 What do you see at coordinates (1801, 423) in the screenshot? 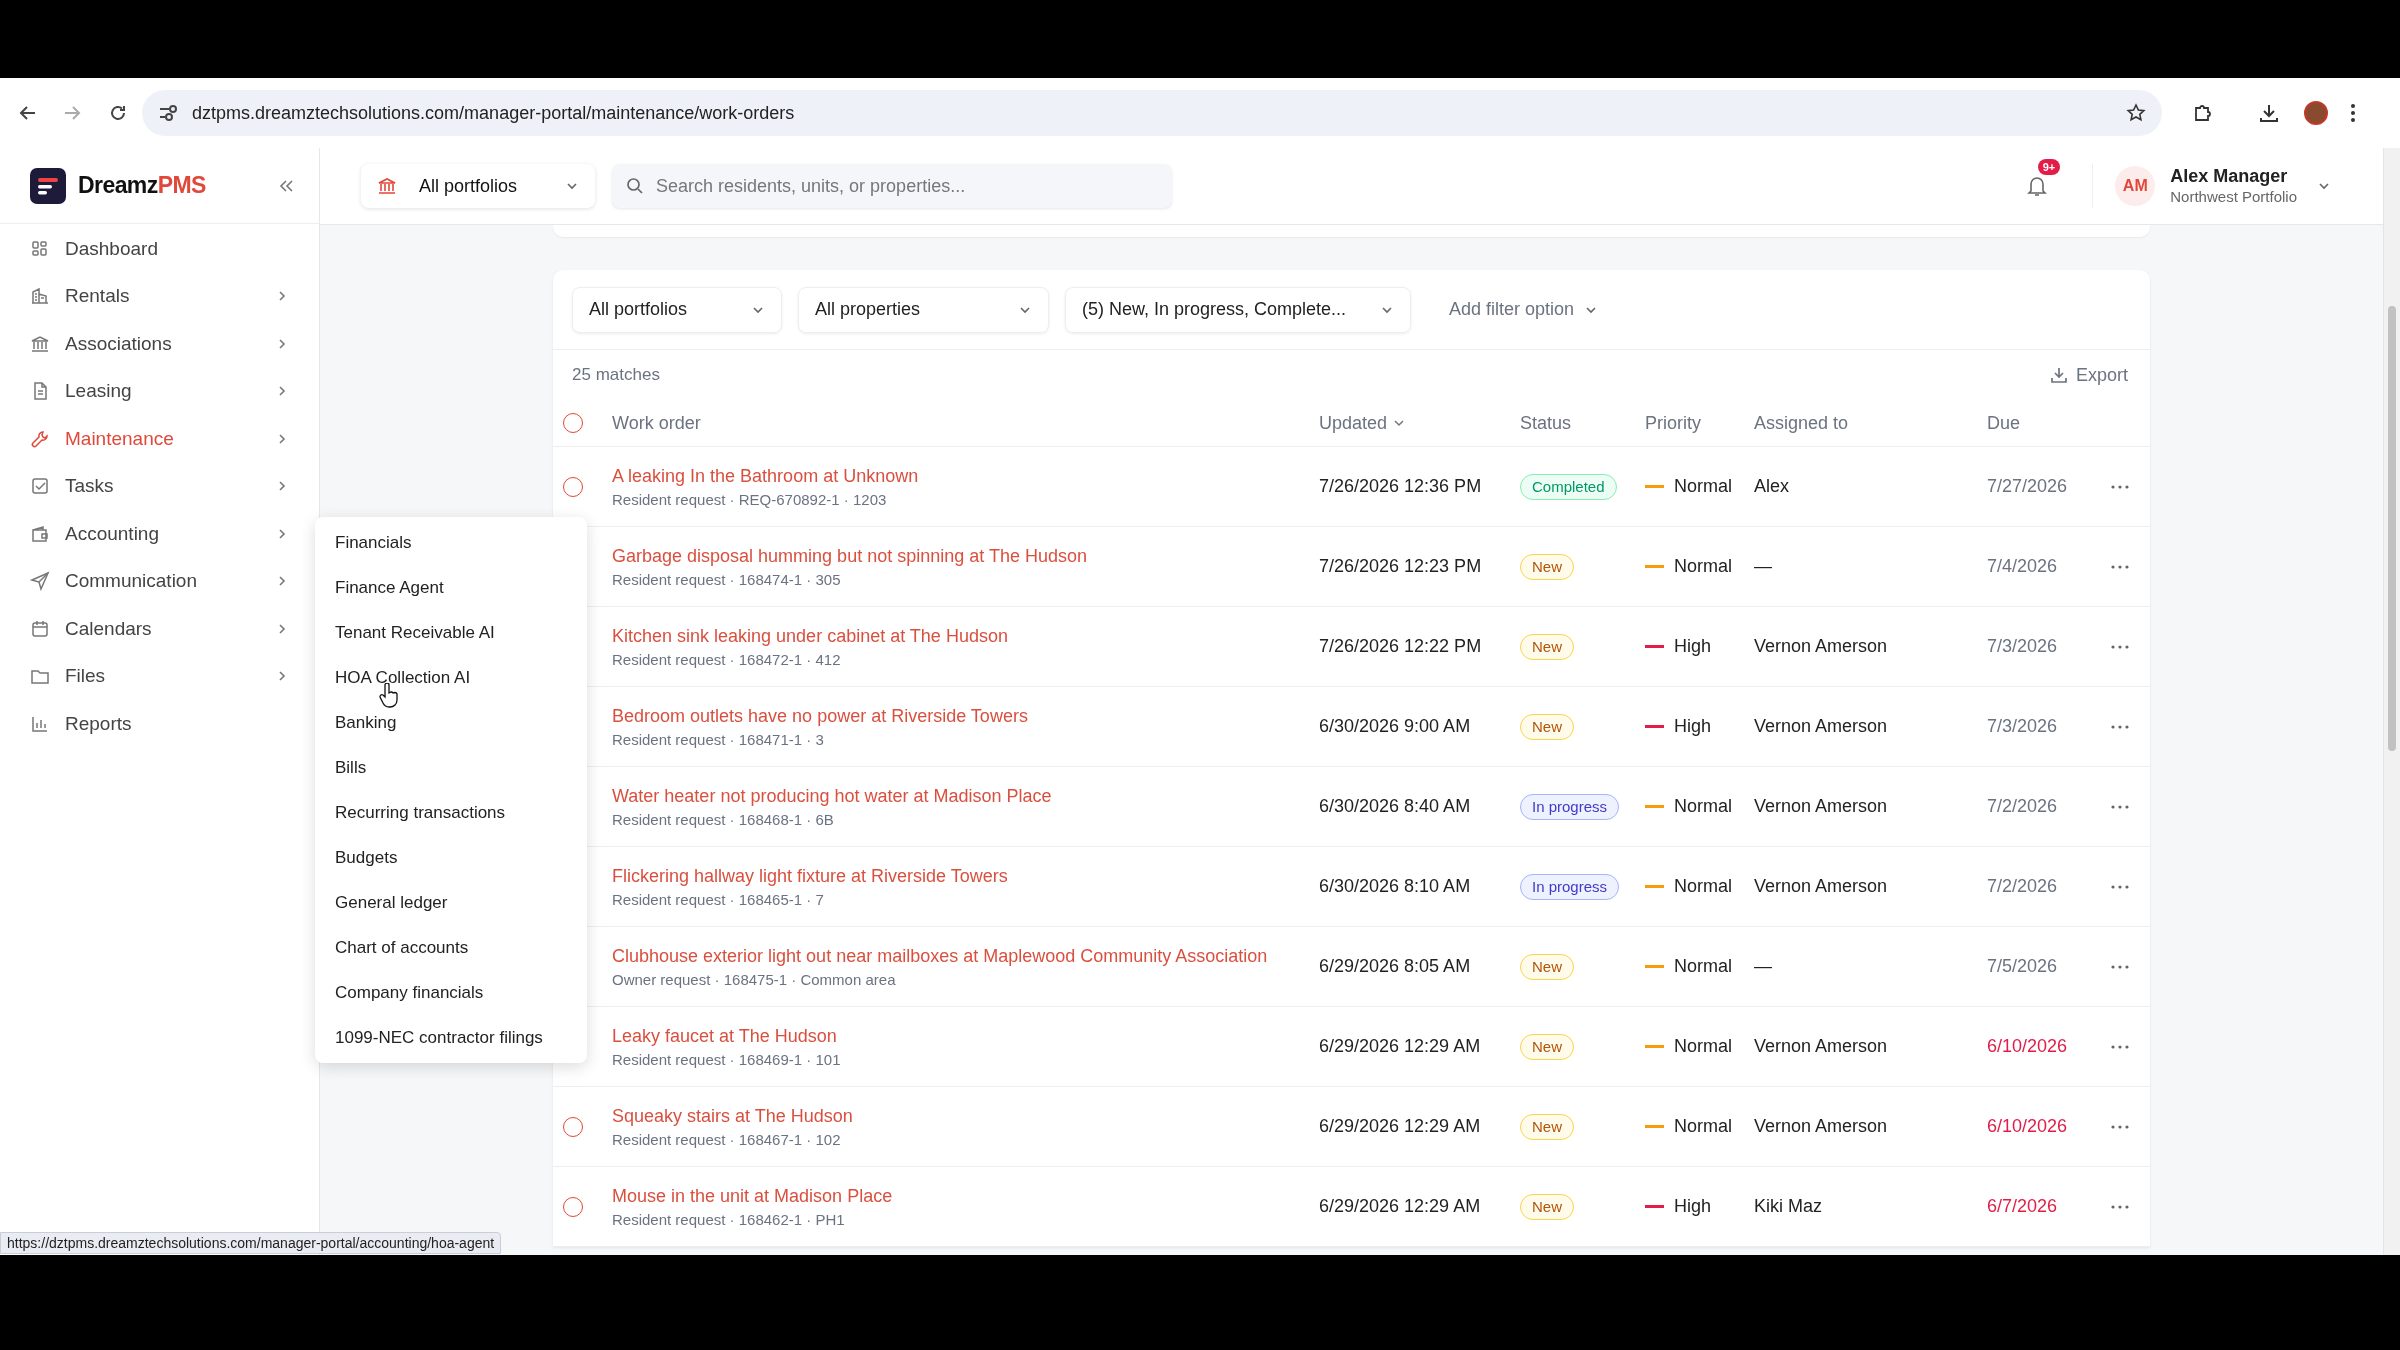
I see `column-header: Assigned to` at bounding box center [1801, 423].